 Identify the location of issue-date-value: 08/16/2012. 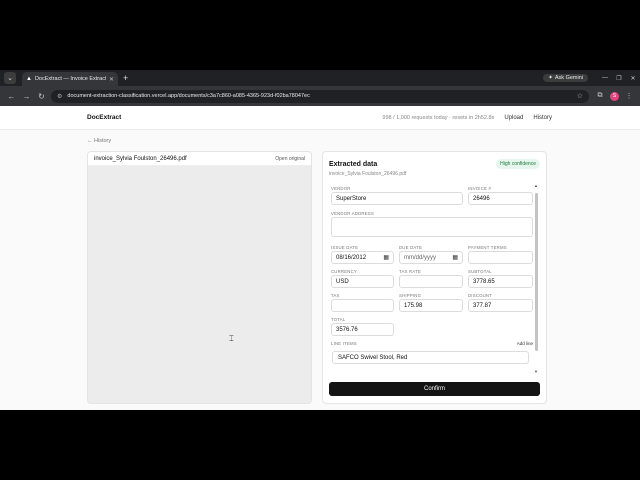
(351, 257).